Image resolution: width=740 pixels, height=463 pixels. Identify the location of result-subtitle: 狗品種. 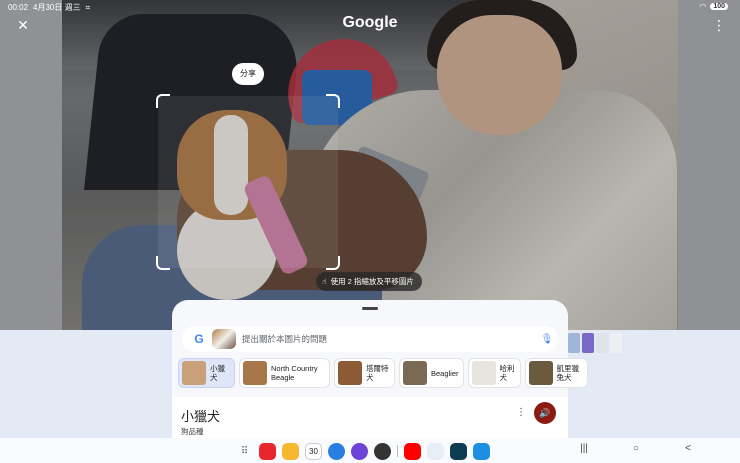
(192, 431).